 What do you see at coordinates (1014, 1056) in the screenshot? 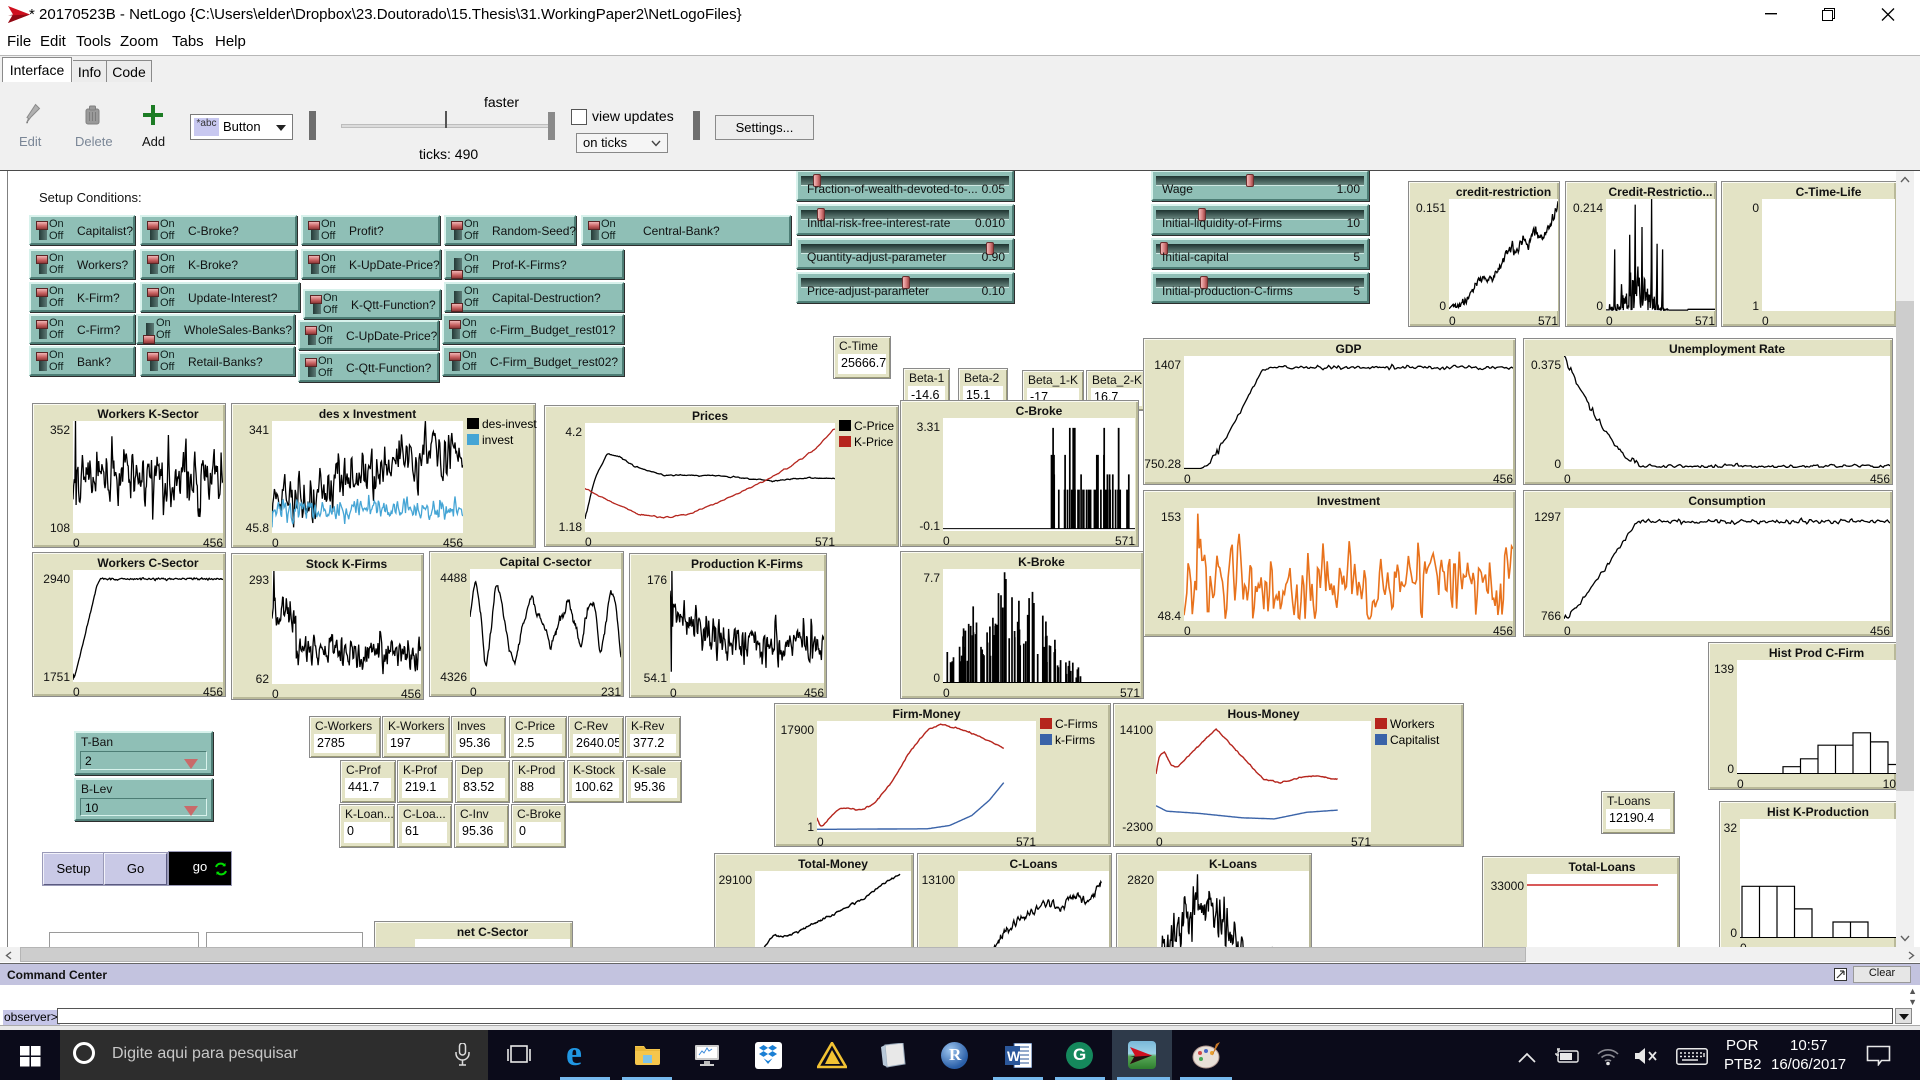
I see `svg-text: W` at bounding box center [1014, 1056].